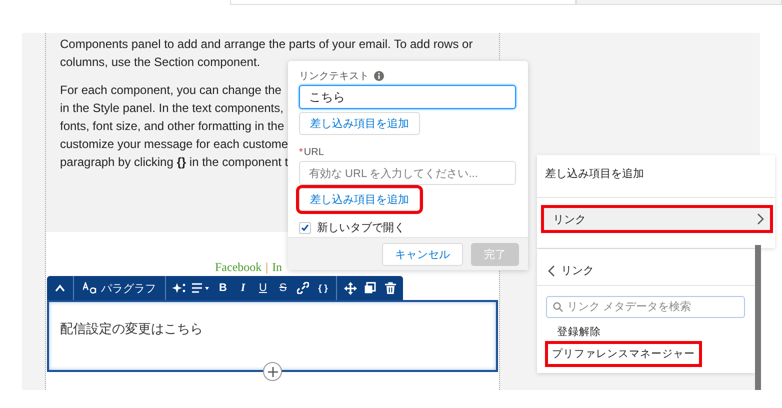  Describe the element at coordinates (201, 288) in the screenshot. I see `align-dropdown-icon` at that location.